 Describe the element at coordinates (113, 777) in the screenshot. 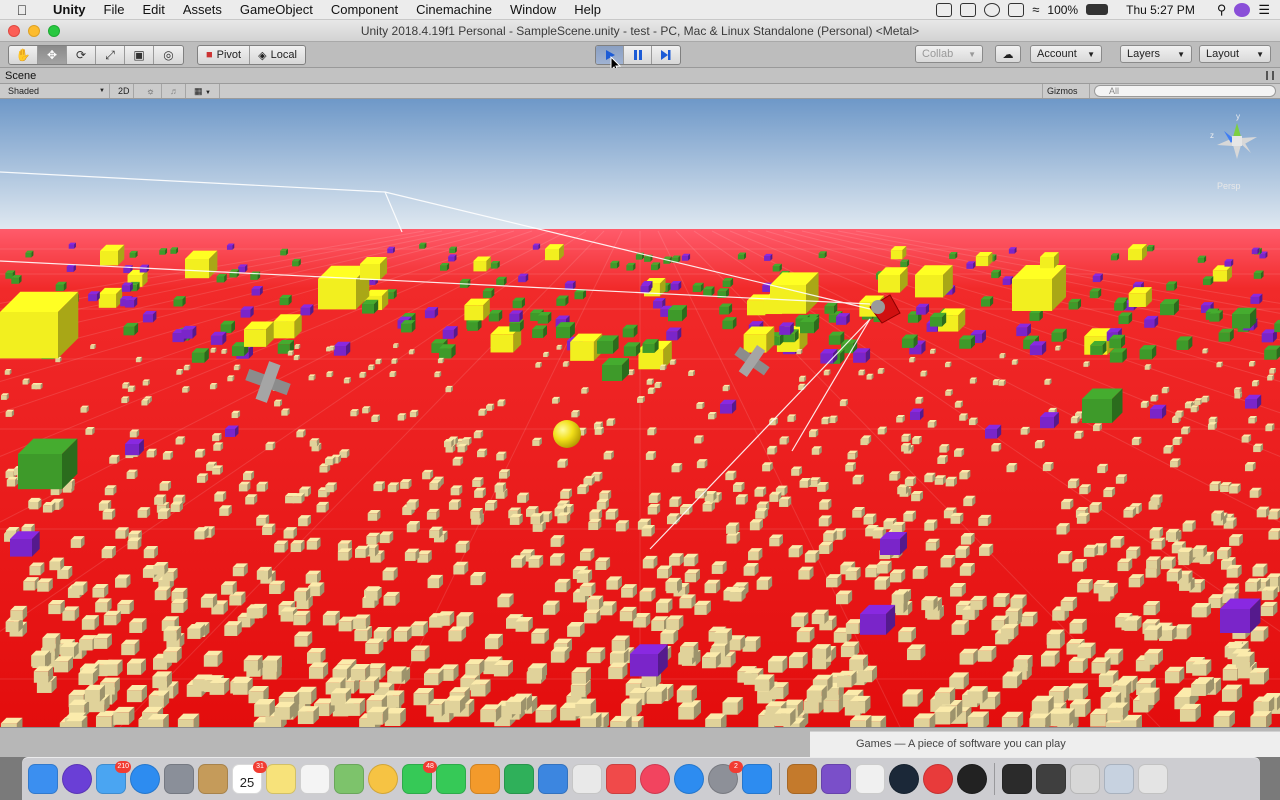

I see `dock-mail-icon: 210` at that location.